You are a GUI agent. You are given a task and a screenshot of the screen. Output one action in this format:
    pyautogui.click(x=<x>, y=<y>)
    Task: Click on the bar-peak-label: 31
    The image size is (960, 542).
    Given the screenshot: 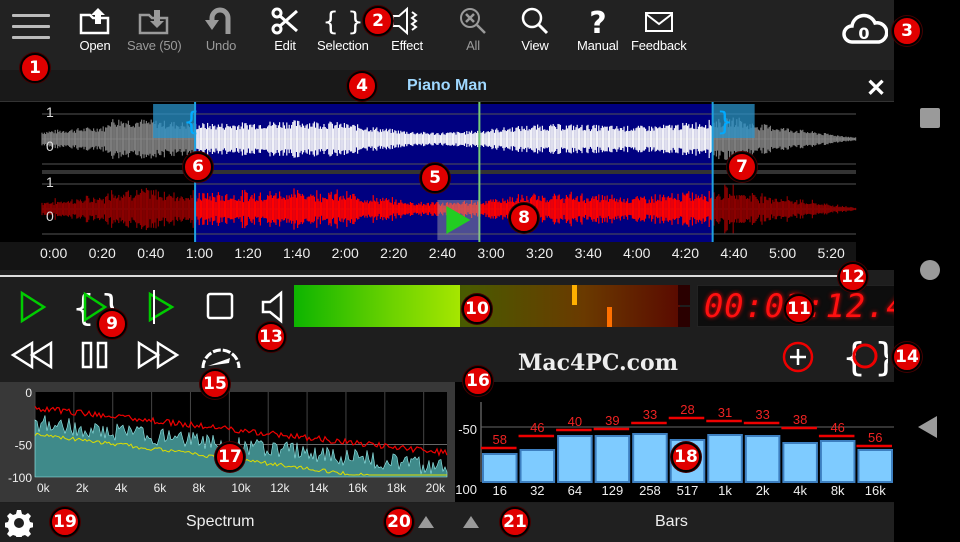 What is the action you would take?
    pyautogui.click(x=725, y=412)
    